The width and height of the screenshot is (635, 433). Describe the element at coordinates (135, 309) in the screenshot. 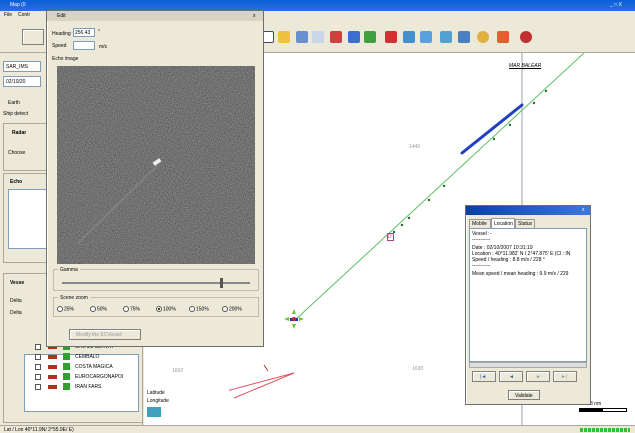

I see `zoom-option-label: 75%` at that location.